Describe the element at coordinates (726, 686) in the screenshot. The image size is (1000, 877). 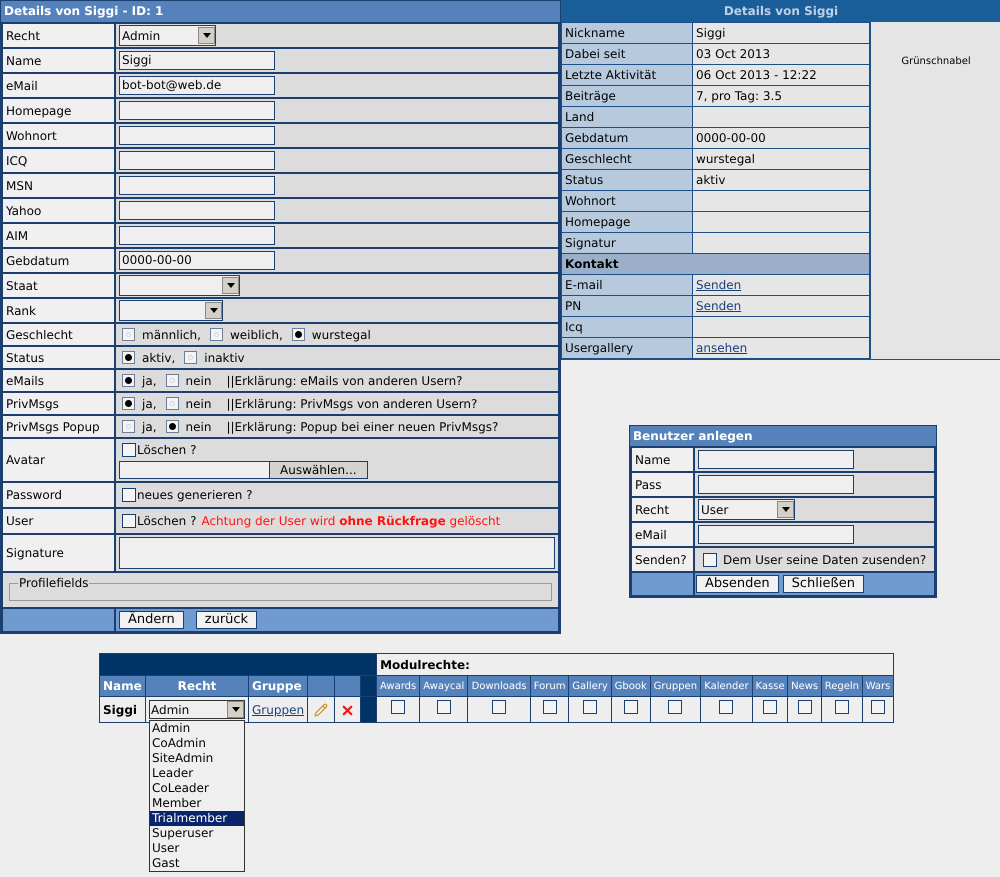
I see `module-header: Kalender` at that location.